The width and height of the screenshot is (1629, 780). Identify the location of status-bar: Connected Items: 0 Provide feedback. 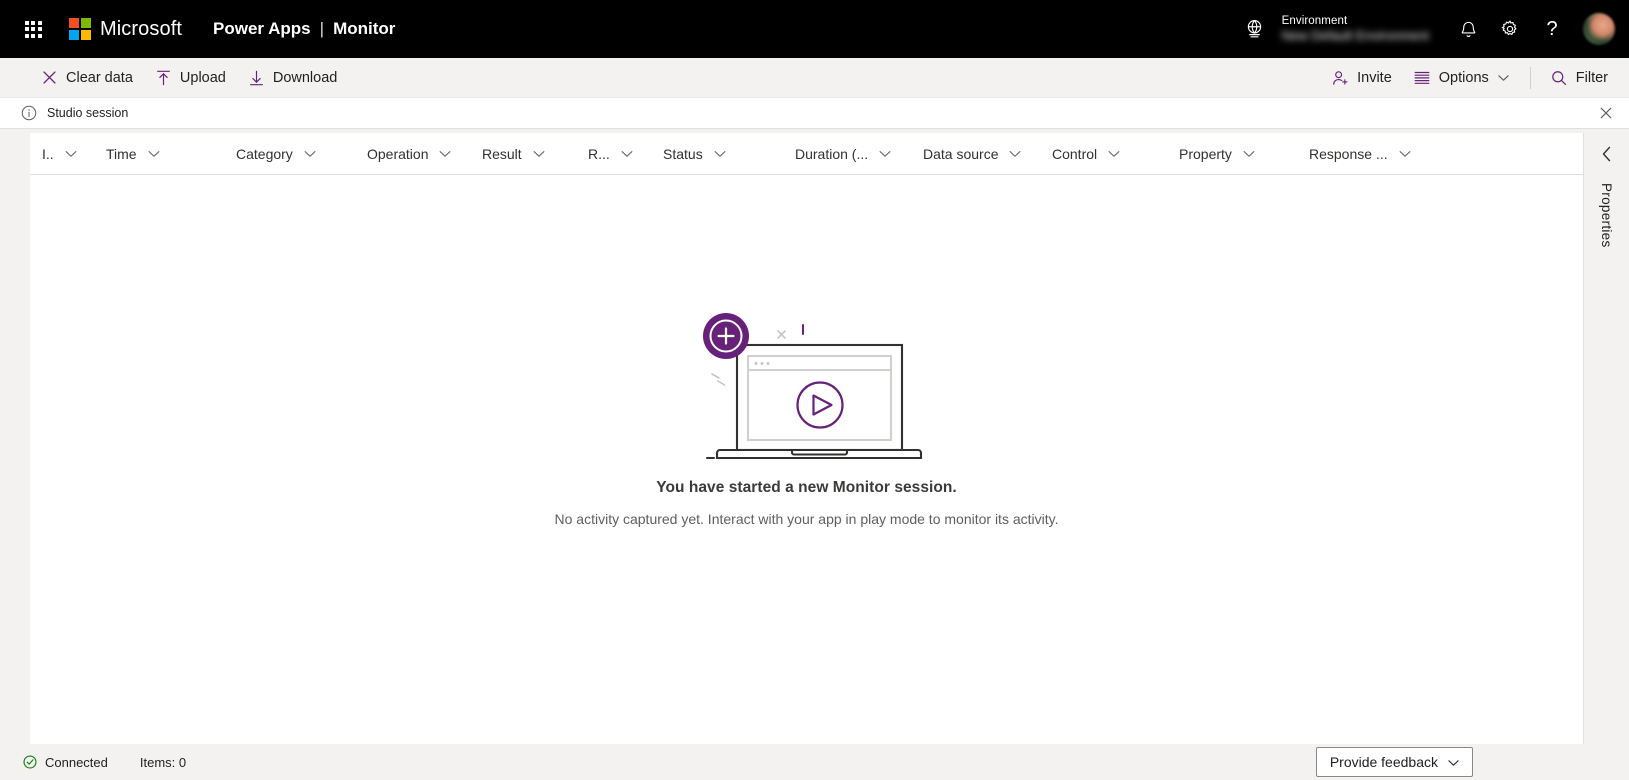
(814, 762).